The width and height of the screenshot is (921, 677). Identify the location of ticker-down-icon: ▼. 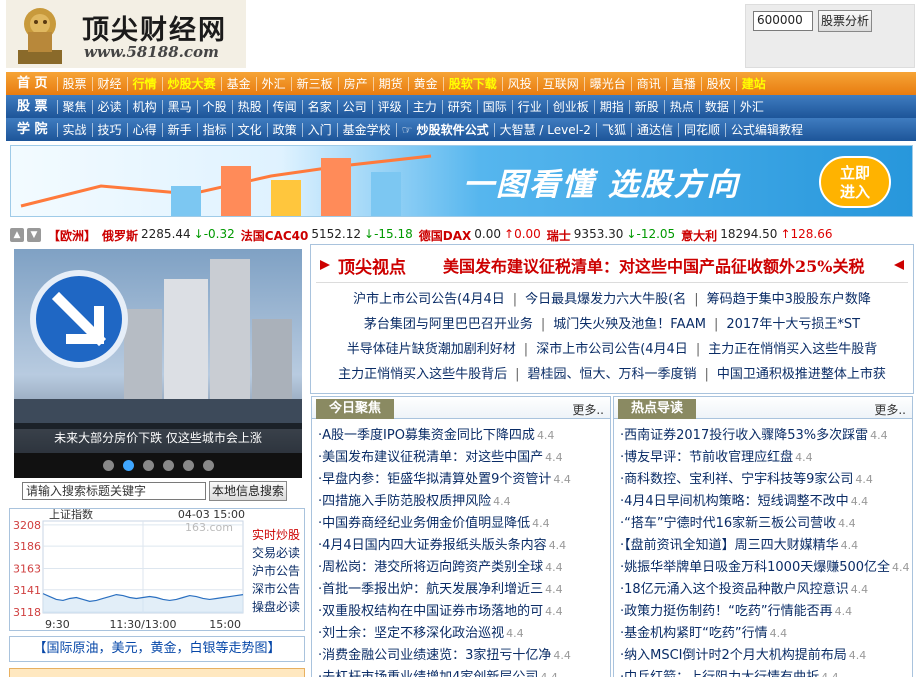
(34, 235).